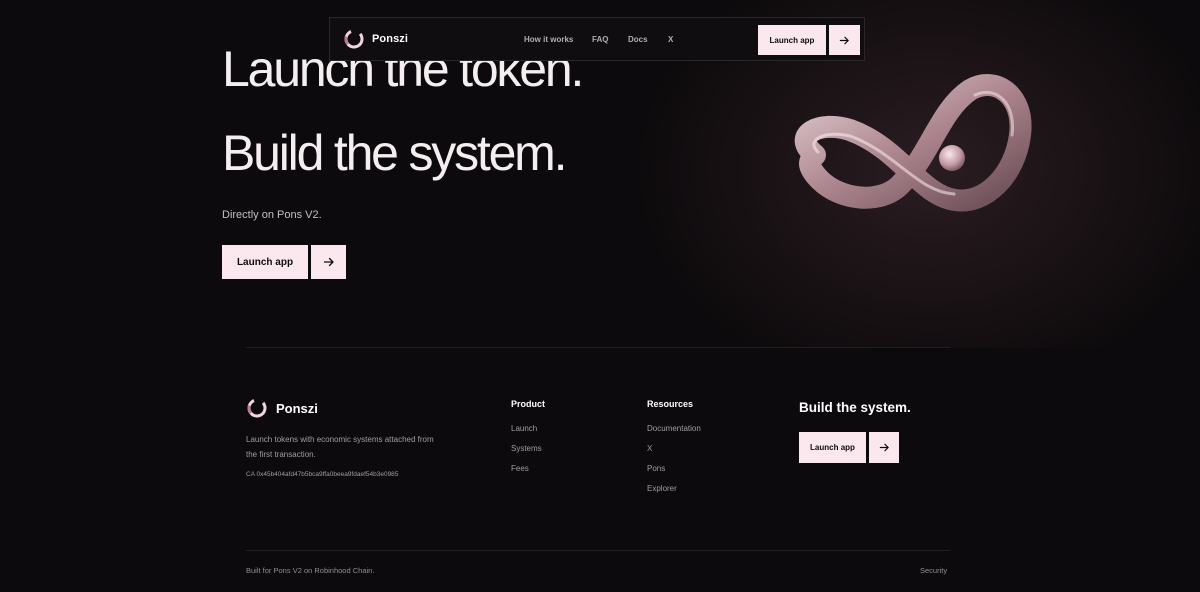 The width and height of the screenshot is (1200, 592). I want to click on footer-brand-name: Ponszi, so click(297, 408).